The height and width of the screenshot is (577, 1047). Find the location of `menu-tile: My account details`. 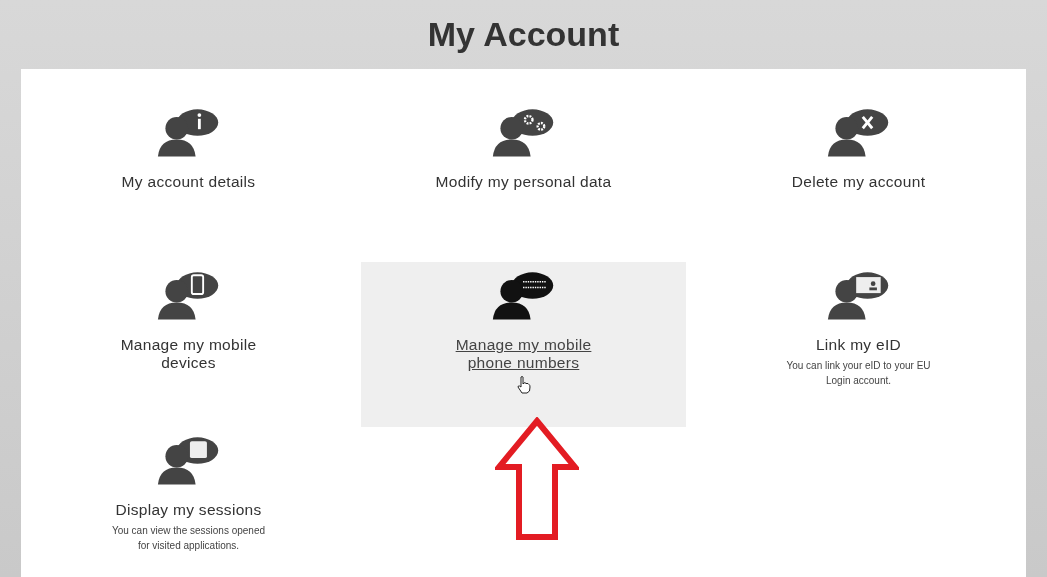

menu-tile: My account details is located at coordinates (188, 180).